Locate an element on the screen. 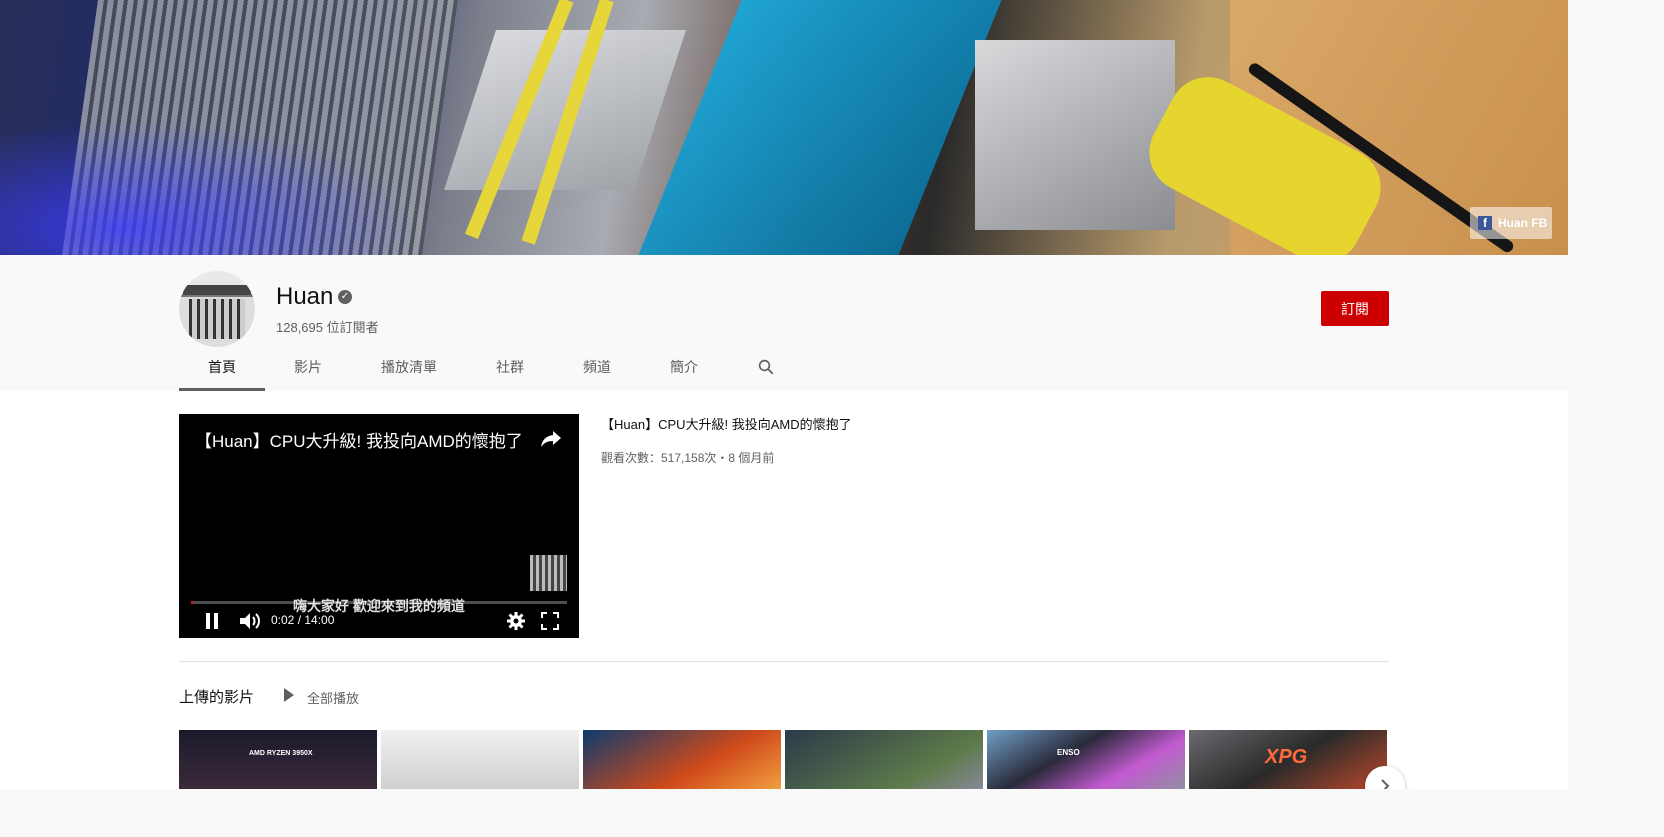  thumbnail-text: XPG is located at coordinates (1286, 757).